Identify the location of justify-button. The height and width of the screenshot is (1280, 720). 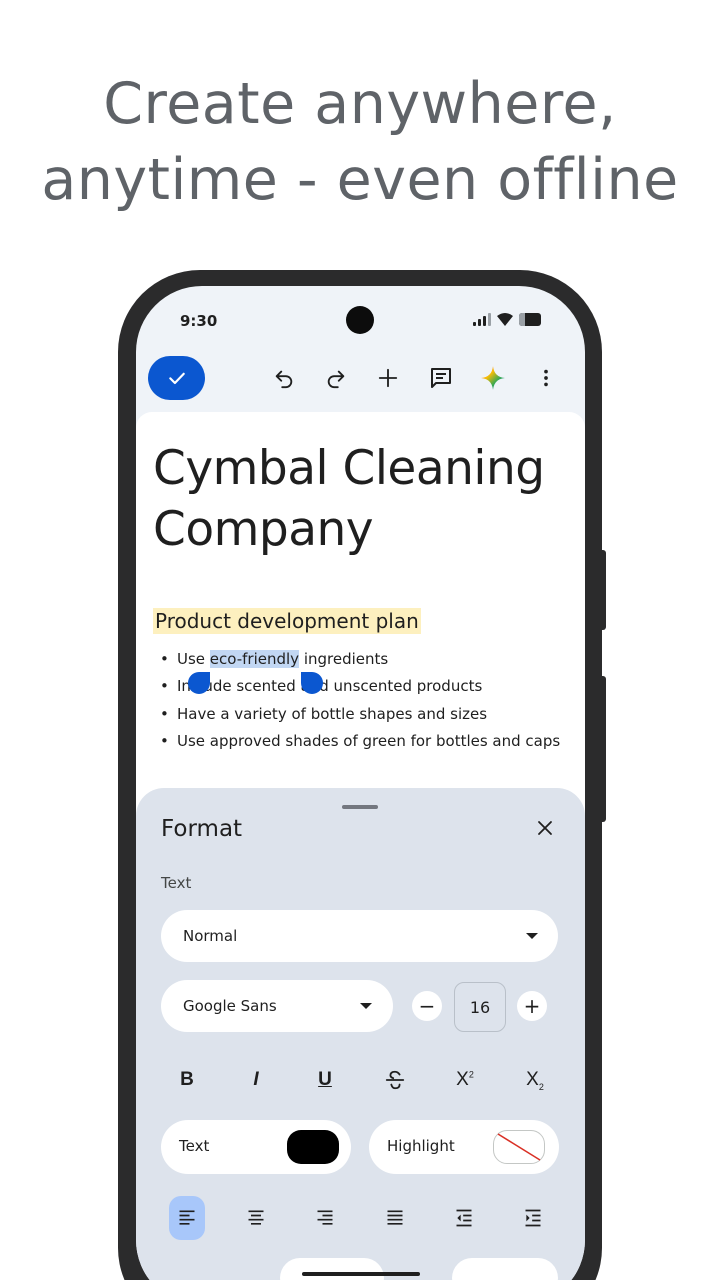
(395, 1218).